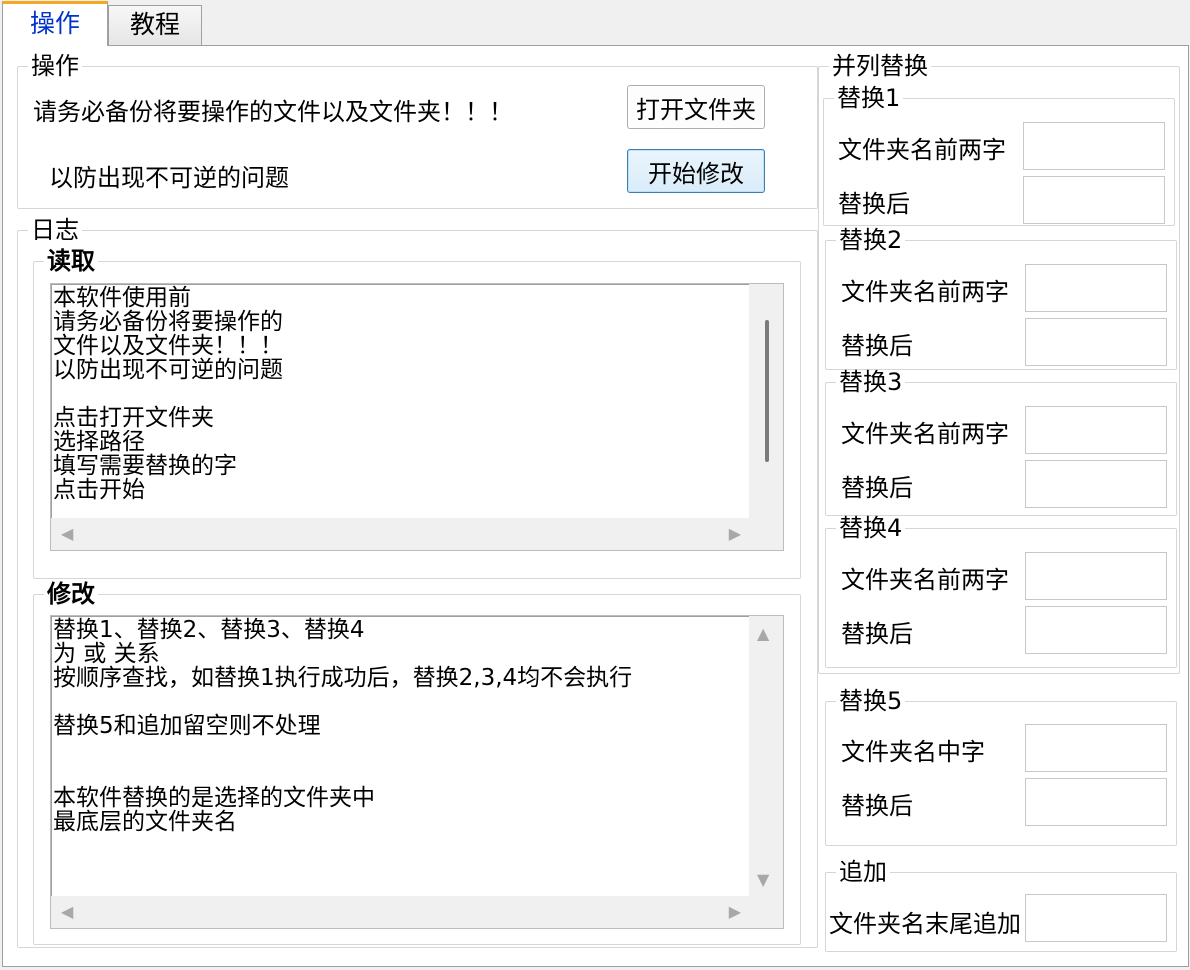 This screenshot has width=1190, height=970. What do you see at coordinates (1096, 802) in the screenshot?
I see `replace5-after-input` at bounding box center [1096, 802].